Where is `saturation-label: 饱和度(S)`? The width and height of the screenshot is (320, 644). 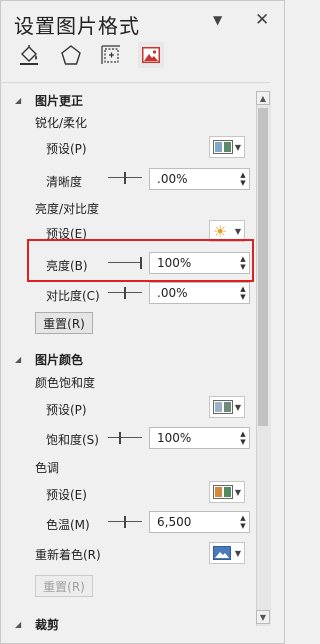
saturation-label: 饱和度(S) is located at coordinates (72, 440).